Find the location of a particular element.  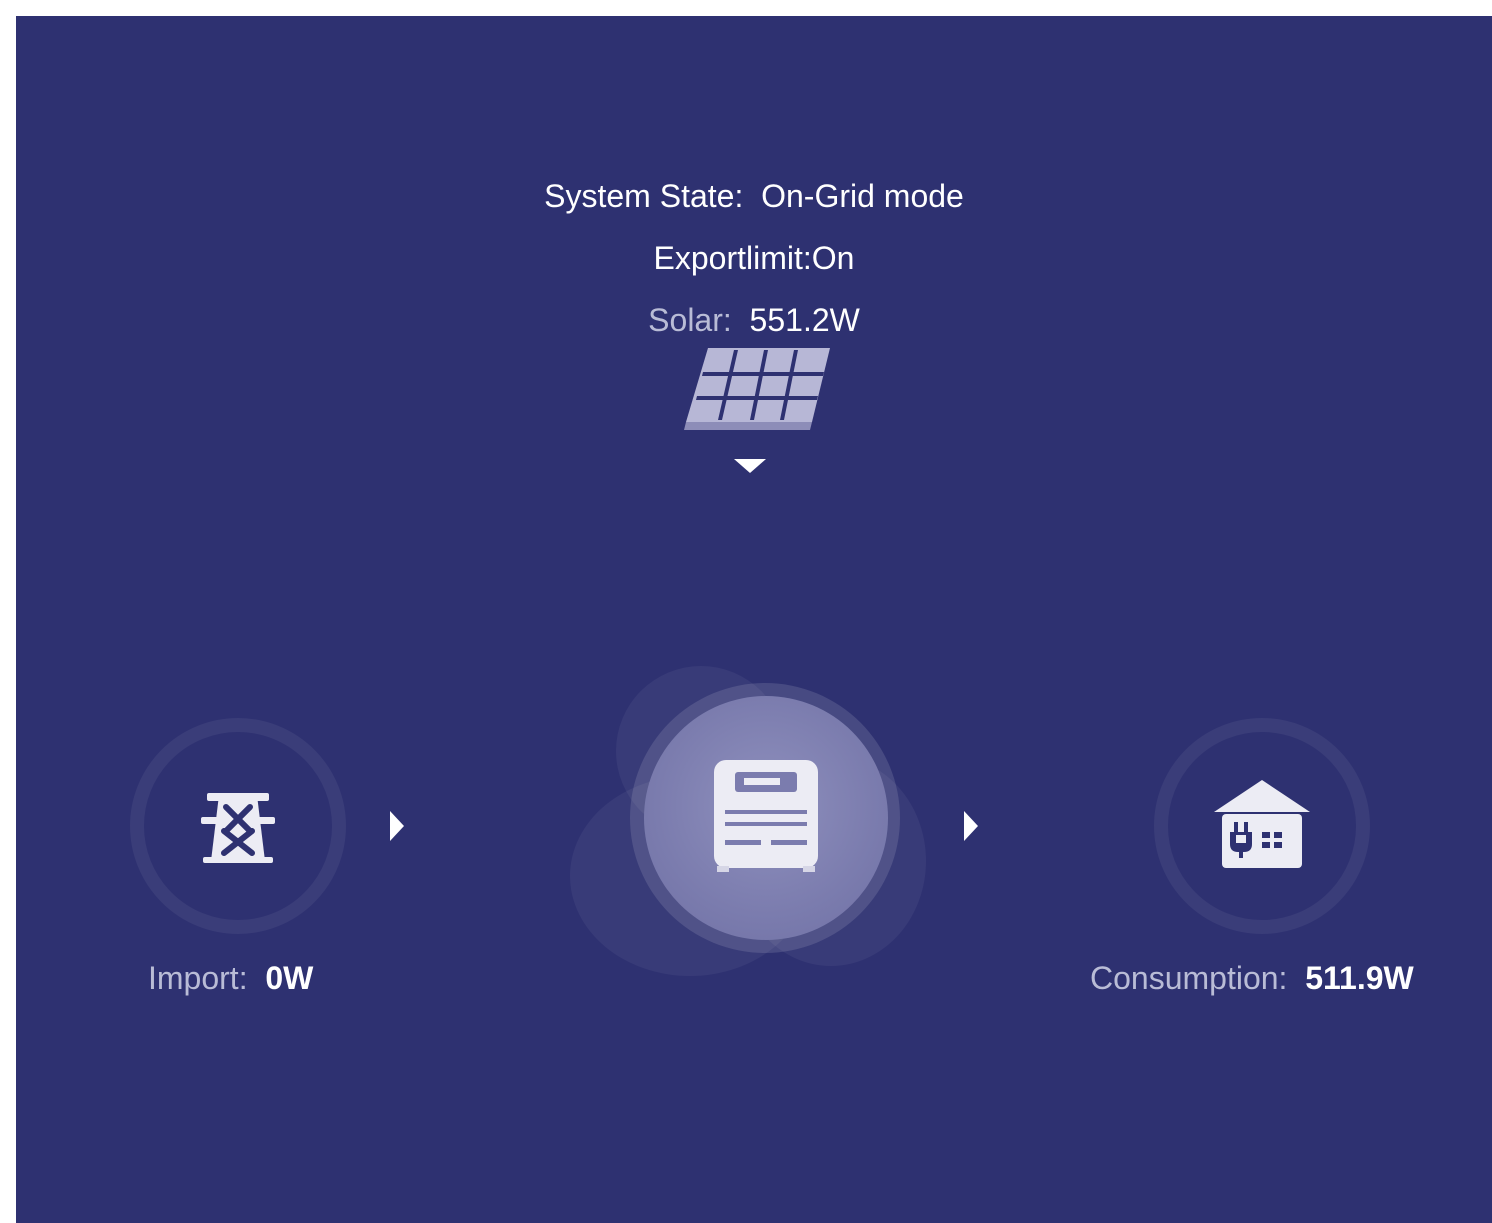

consumption-value: 511.9W is located at coordinates (1359, 978).